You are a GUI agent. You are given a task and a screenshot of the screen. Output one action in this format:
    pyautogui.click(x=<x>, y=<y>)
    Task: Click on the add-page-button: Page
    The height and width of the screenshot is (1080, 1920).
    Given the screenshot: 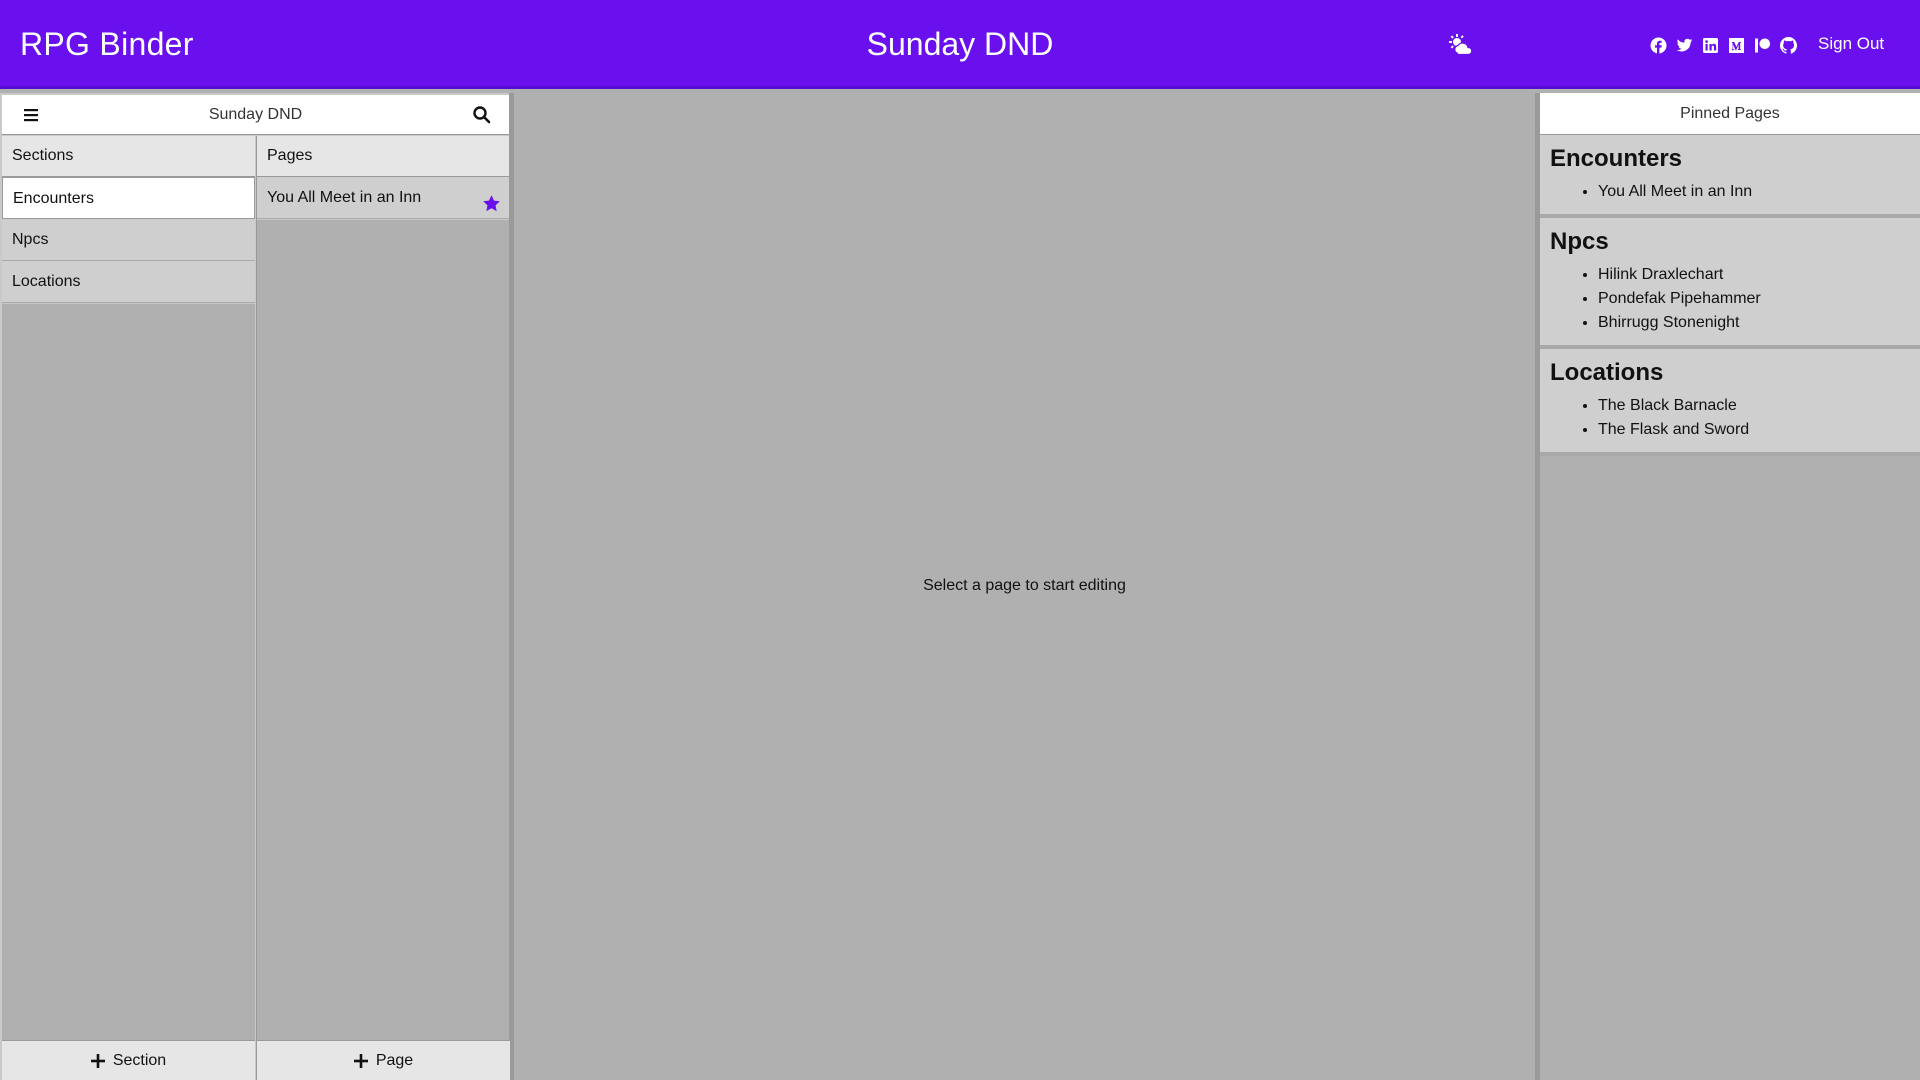 What is the action you would take?
    pyautogui.click(x=383, y=1060)
    